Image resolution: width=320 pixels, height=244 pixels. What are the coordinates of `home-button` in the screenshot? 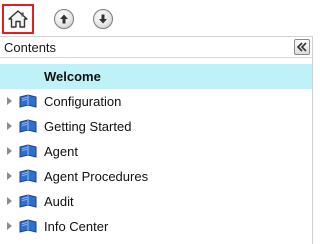 It's located at (18, 19).